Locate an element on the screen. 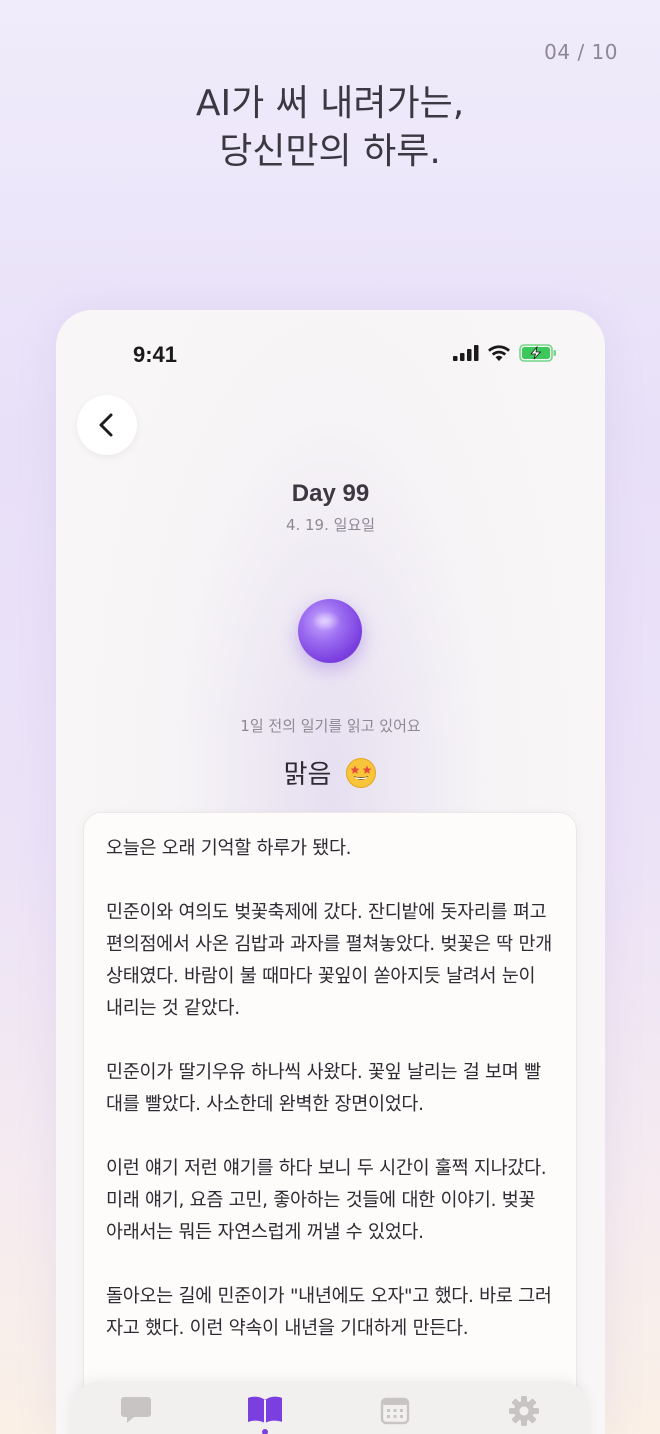 The image size is (660, 1434). diary-day-title: Day 99 is located at coordinates (330, 493).